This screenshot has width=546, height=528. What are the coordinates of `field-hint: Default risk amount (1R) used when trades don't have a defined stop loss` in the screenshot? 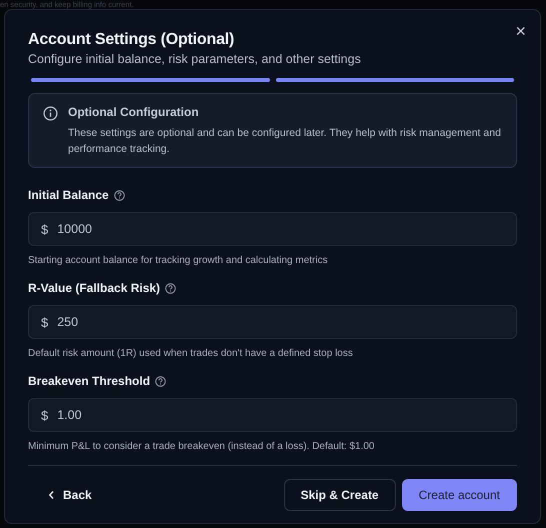 It's located at (191, 353).